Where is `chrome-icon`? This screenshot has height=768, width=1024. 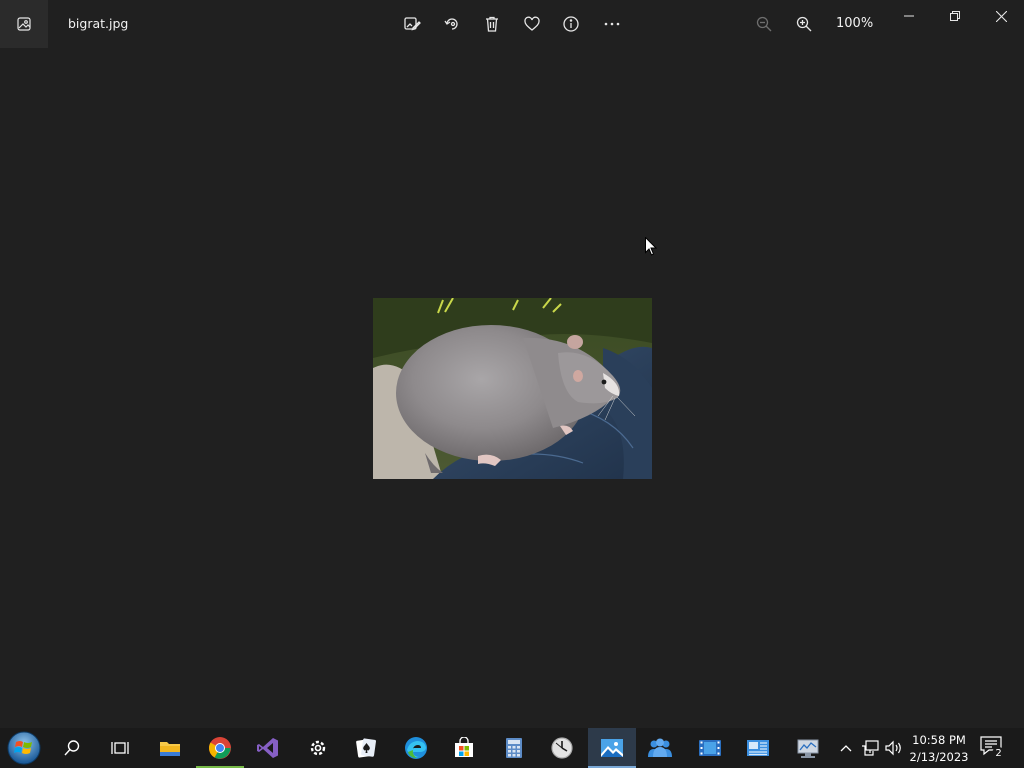
chrome-icon is located at coordinates (220, 748).